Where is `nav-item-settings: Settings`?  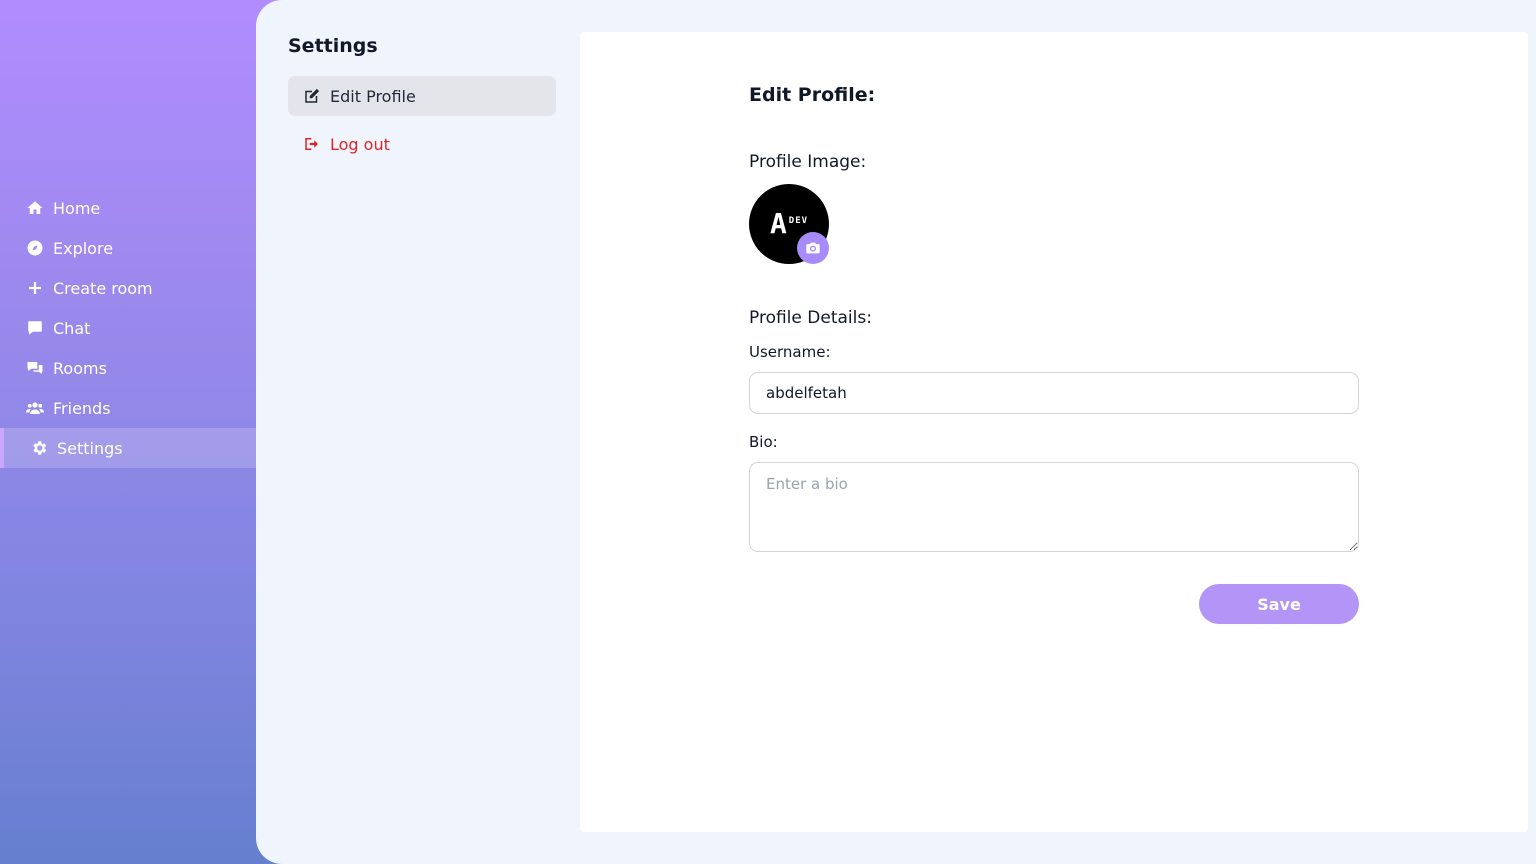 nav-item-settings: Settings is located at coordinates (128, 448).